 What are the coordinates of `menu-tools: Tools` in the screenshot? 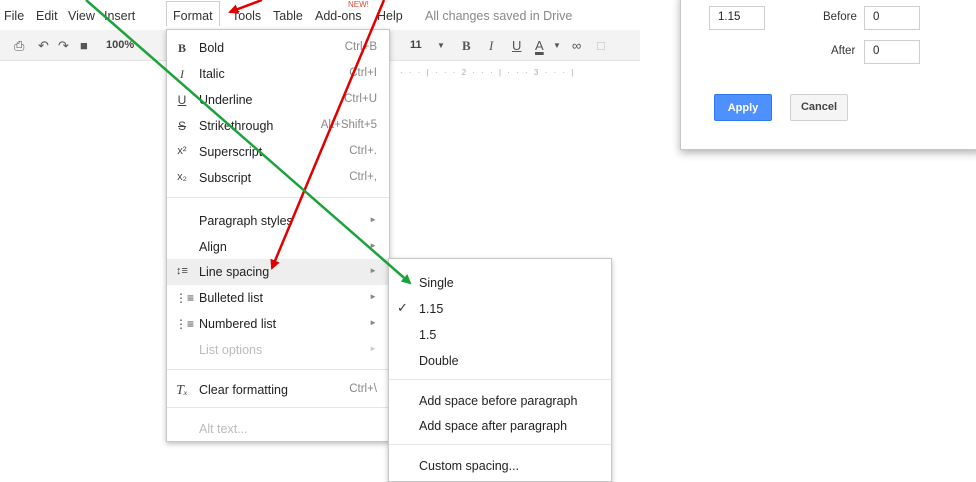 It's located at (246, 16).